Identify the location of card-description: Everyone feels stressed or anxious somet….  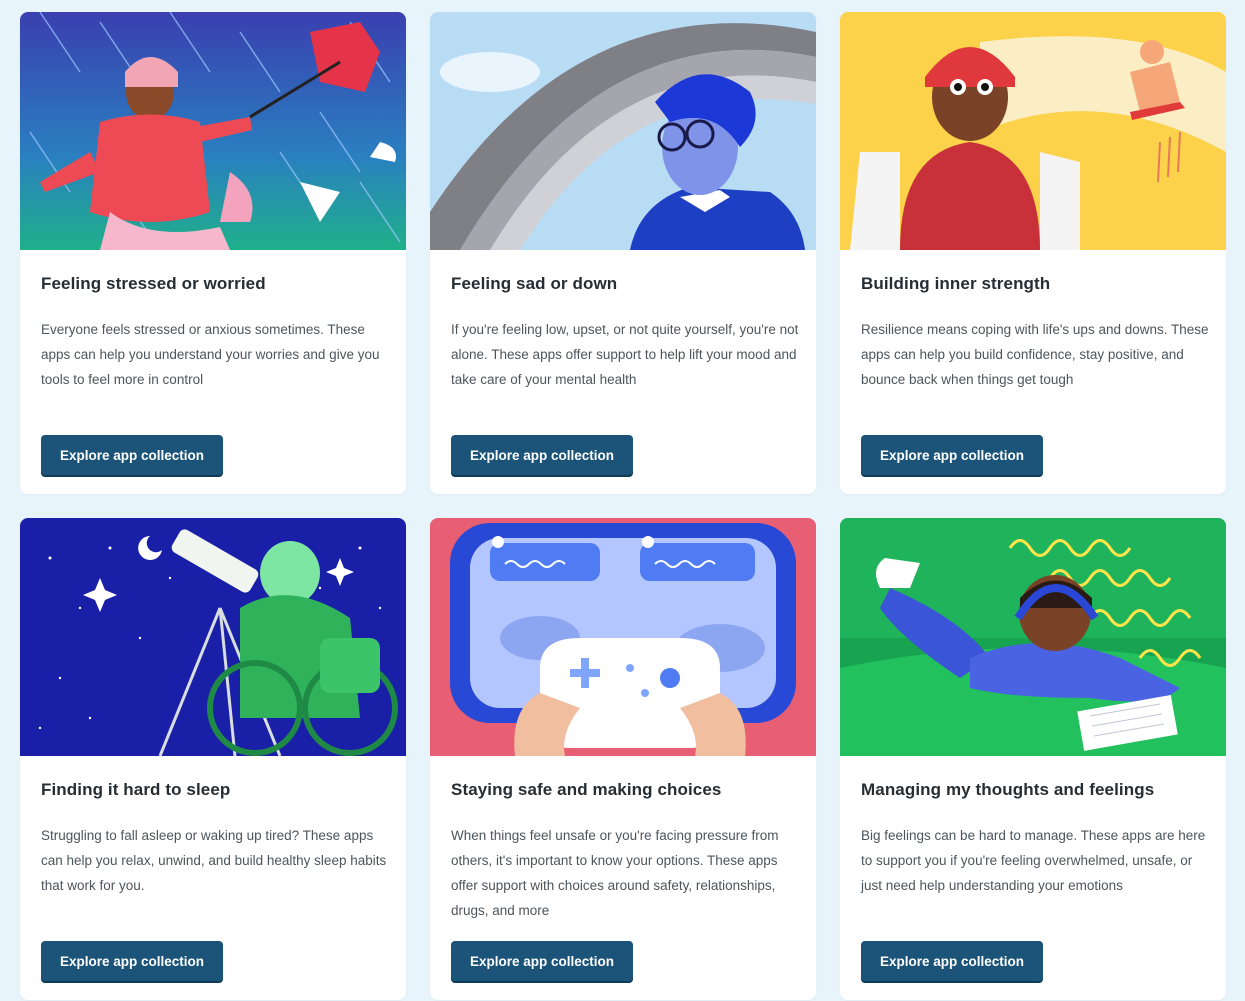
(210, 354).